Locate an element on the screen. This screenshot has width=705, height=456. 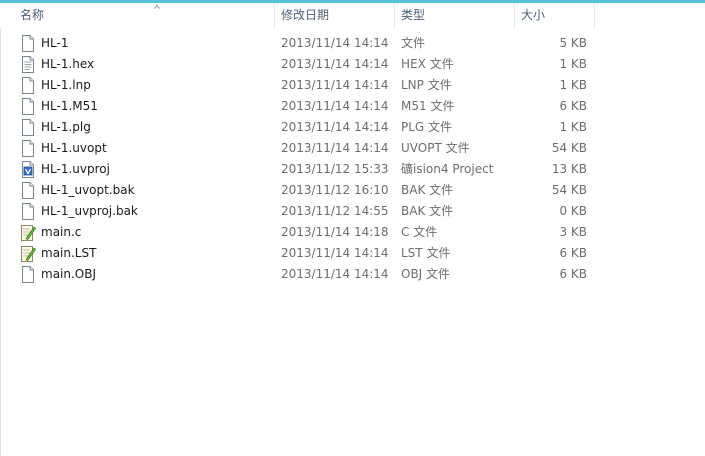
file-size: 3 KB is located at coordinates (573, 232).